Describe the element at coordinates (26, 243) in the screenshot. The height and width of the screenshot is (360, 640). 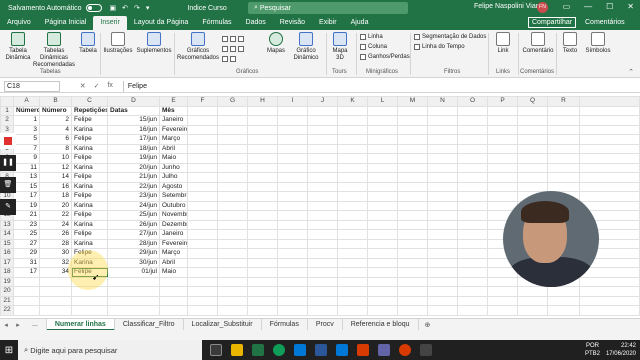
I see `data-cell: 27` at that location.